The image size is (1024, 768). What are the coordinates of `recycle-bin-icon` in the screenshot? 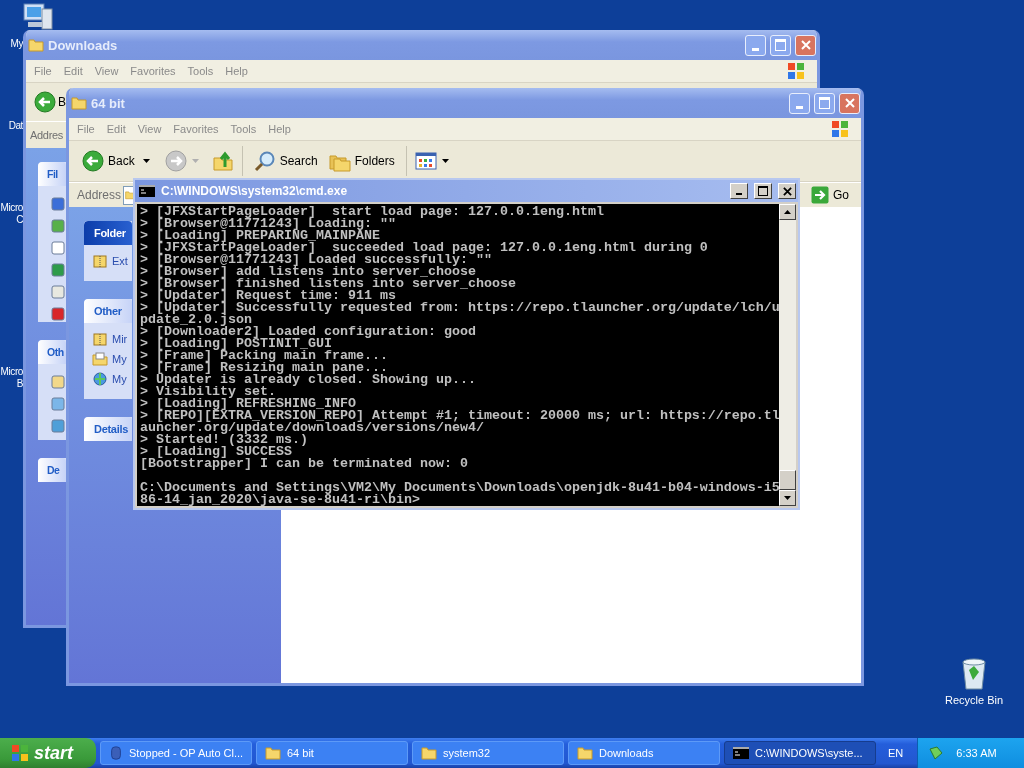 It's located at (974, 673).